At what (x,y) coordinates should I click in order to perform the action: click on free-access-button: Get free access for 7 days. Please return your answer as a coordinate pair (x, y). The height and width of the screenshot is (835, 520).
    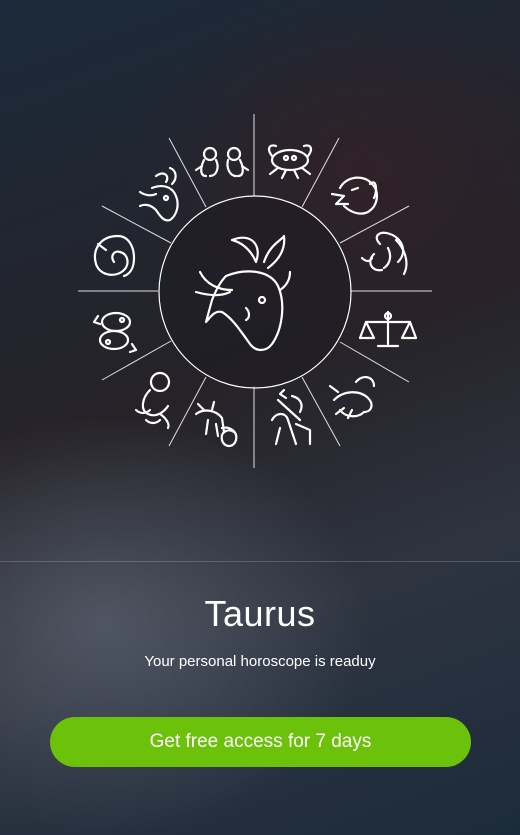
    Looking at the image, I should click on (260, 742).